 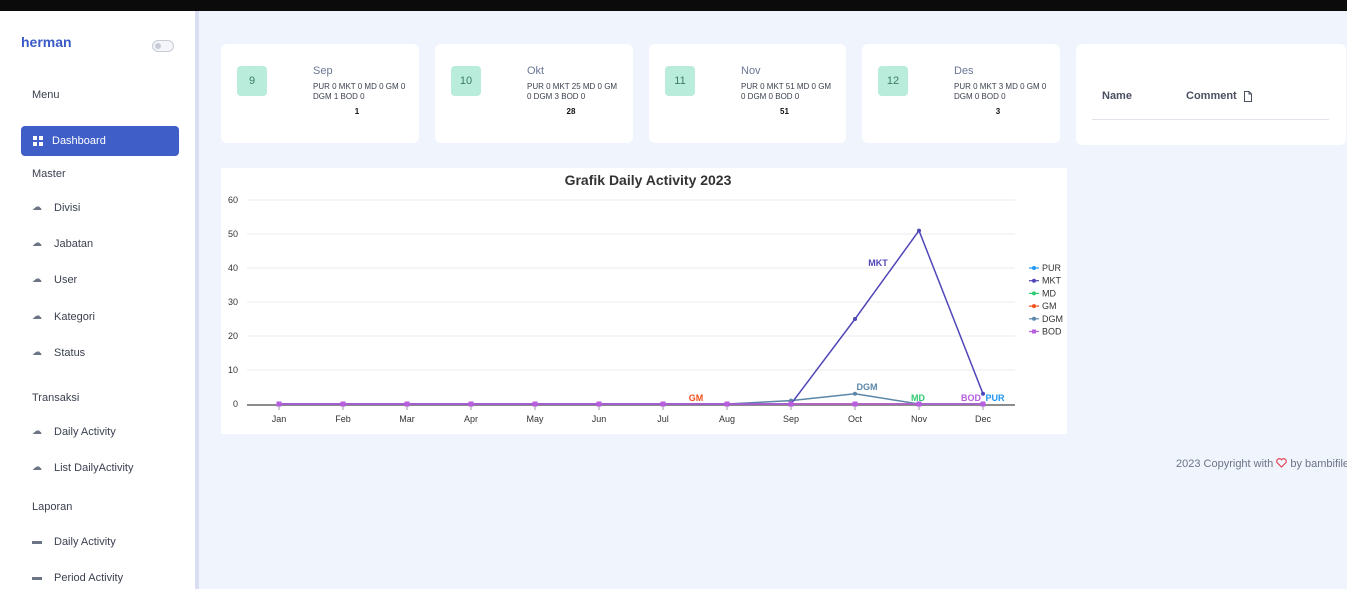 What do you see at coordinates (995, 398) in the screenshot?
I see `series-label-pur: PUR` at bounding box center [995, 398].